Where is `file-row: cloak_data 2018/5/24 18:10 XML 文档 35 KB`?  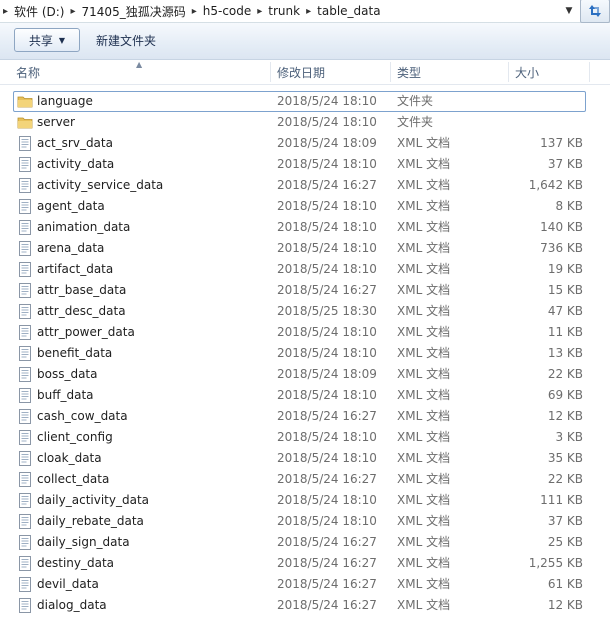
file-row: cloak_data 2018/5/24 18:10 XML 文档 35 KB is located at coordinates (305, 458).